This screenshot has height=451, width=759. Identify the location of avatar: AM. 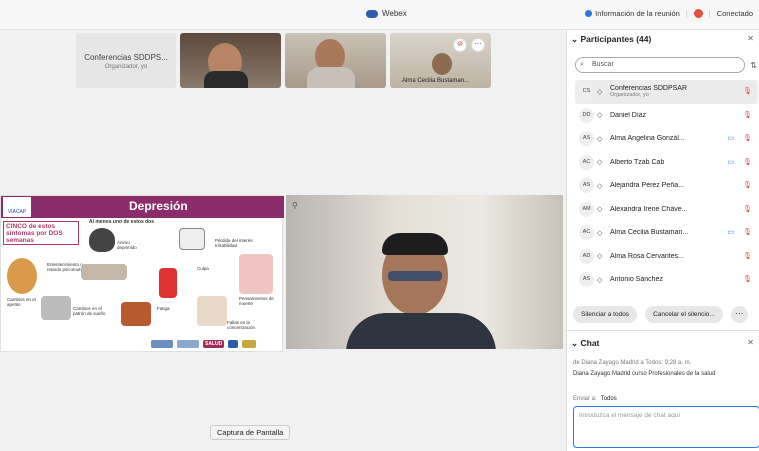
(586, 209).